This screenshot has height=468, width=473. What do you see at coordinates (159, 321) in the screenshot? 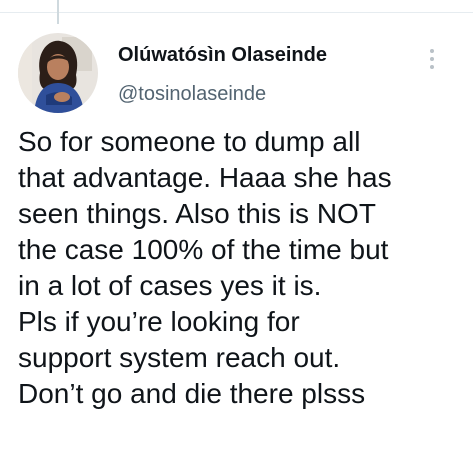
I see `tweet-text-line: Pls if you’re looking for` at bounding box center [159, 321].